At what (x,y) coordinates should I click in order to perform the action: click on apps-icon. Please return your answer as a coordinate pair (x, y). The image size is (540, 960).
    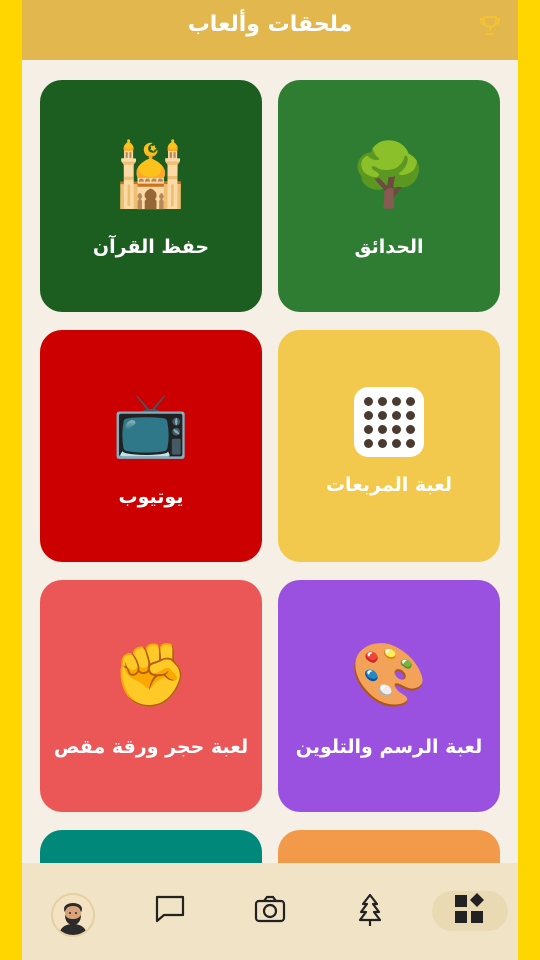
    Looking at the image, I should click on (470, 909).